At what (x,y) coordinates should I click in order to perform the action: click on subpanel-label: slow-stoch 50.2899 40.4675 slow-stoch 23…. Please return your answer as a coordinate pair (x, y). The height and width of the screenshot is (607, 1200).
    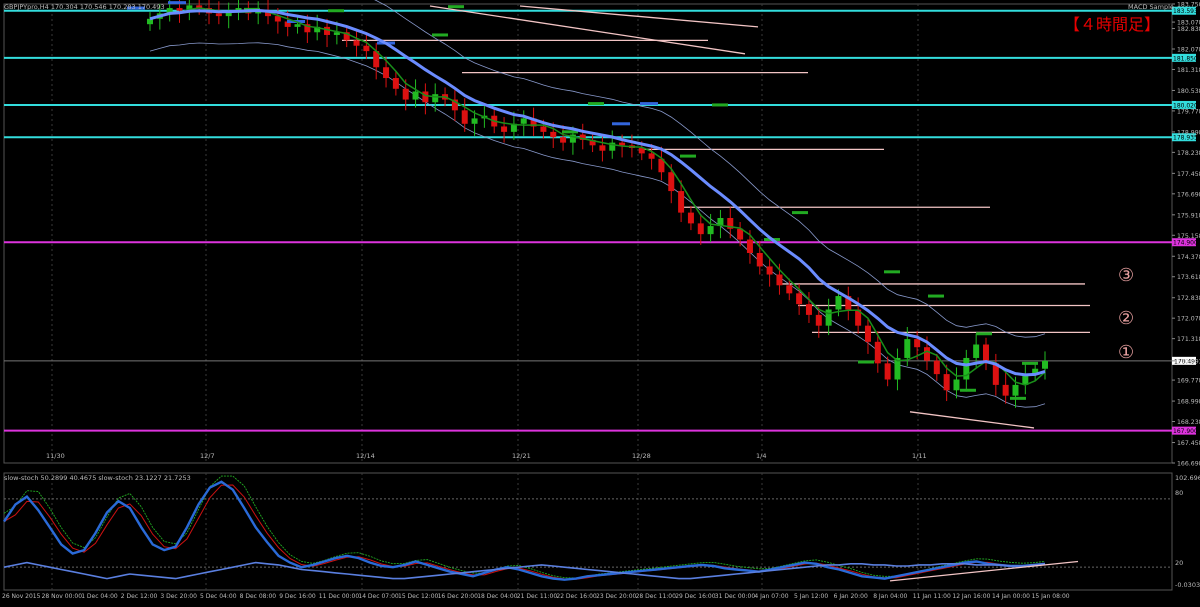
    Looking at the image, I should click on (97, 478).